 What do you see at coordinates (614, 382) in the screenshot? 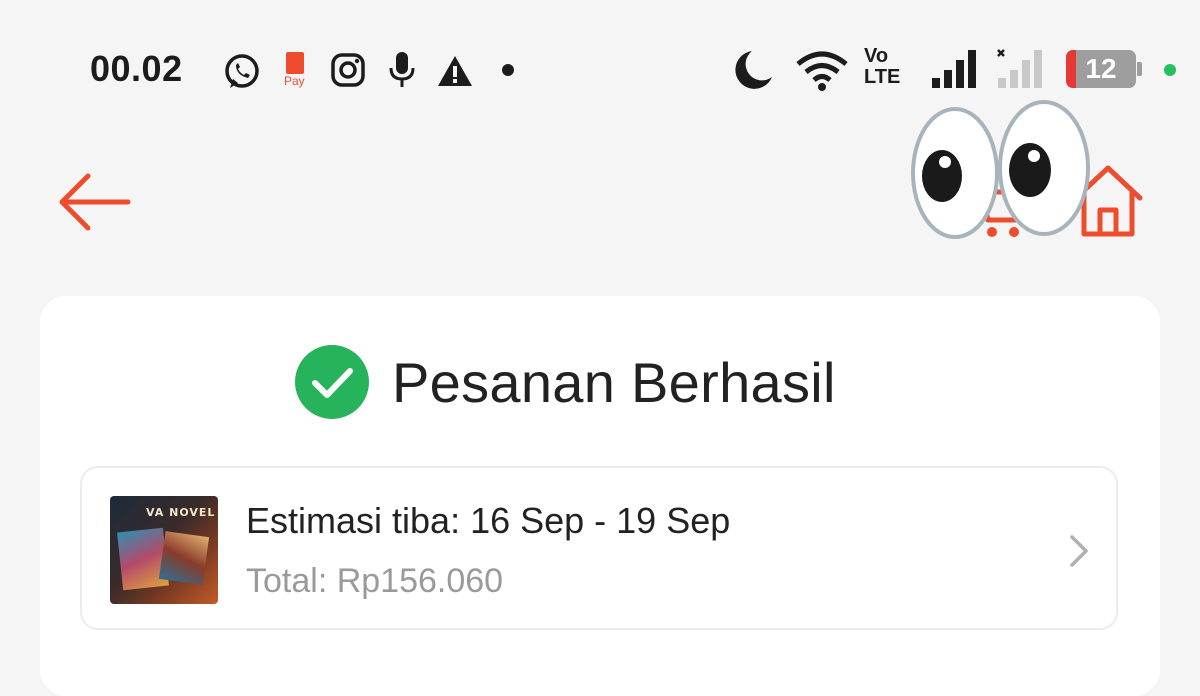
I see `order-status-title: Pesanan Berhasil` at bounding box center [614, 382].